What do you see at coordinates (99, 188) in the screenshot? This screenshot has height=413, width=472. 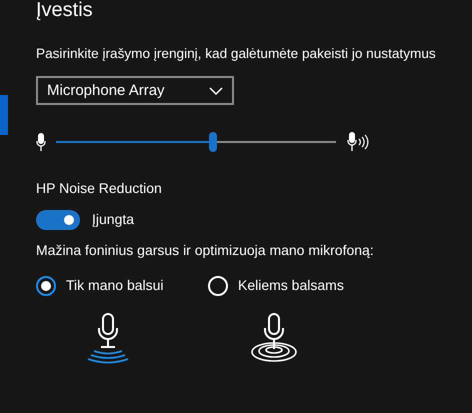 I see `setting-title: HP Noise Reduction` at bounding box center [99, 188].